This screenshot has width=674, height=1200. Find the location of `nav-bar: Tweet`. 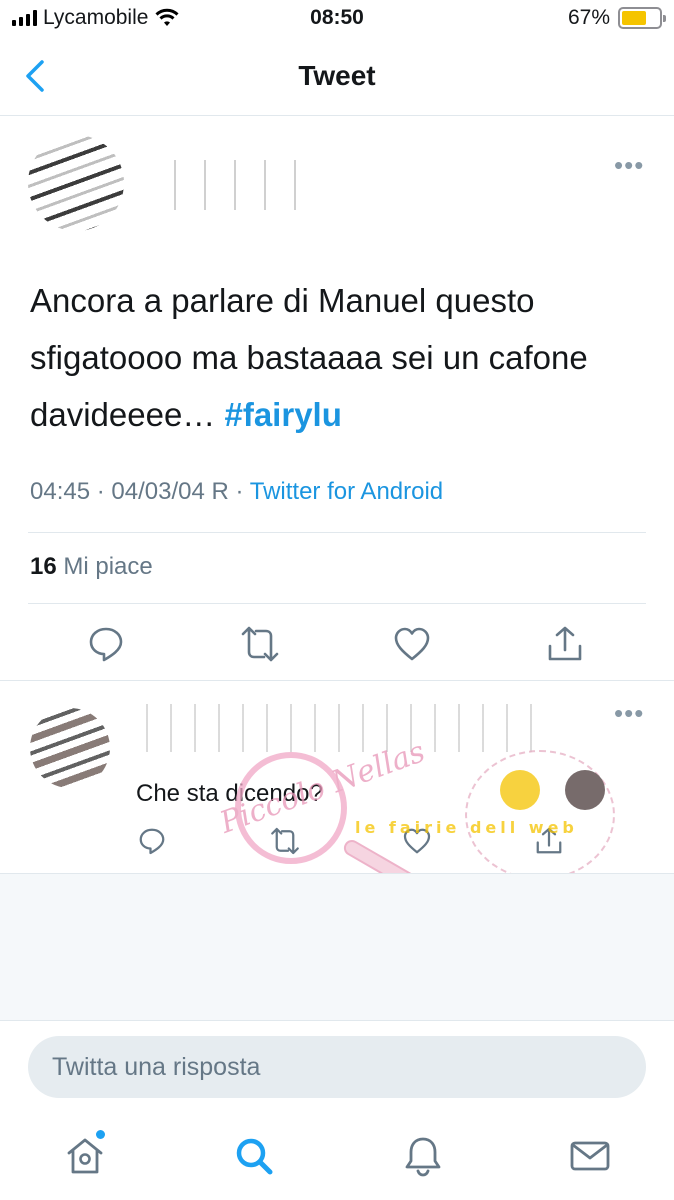

nav-bar: Tweet is located at coordinates (337, 78).